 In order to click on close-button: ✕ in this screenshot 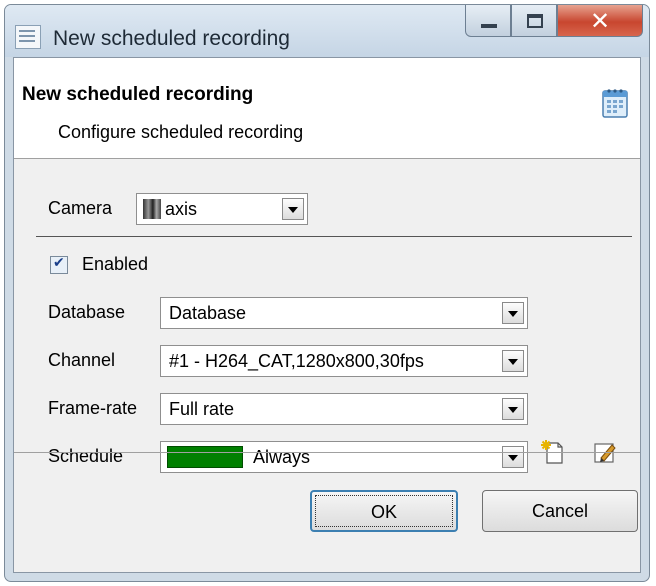, I will do `click(600, 21)`.